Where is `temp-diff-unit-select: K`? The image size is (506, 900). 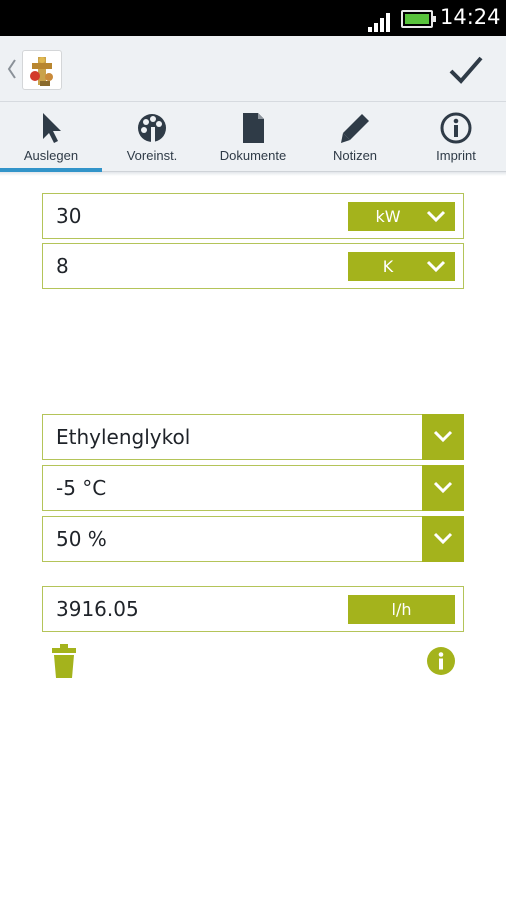
temp-diff-unit-select: K is located at coordinates (401, 266).